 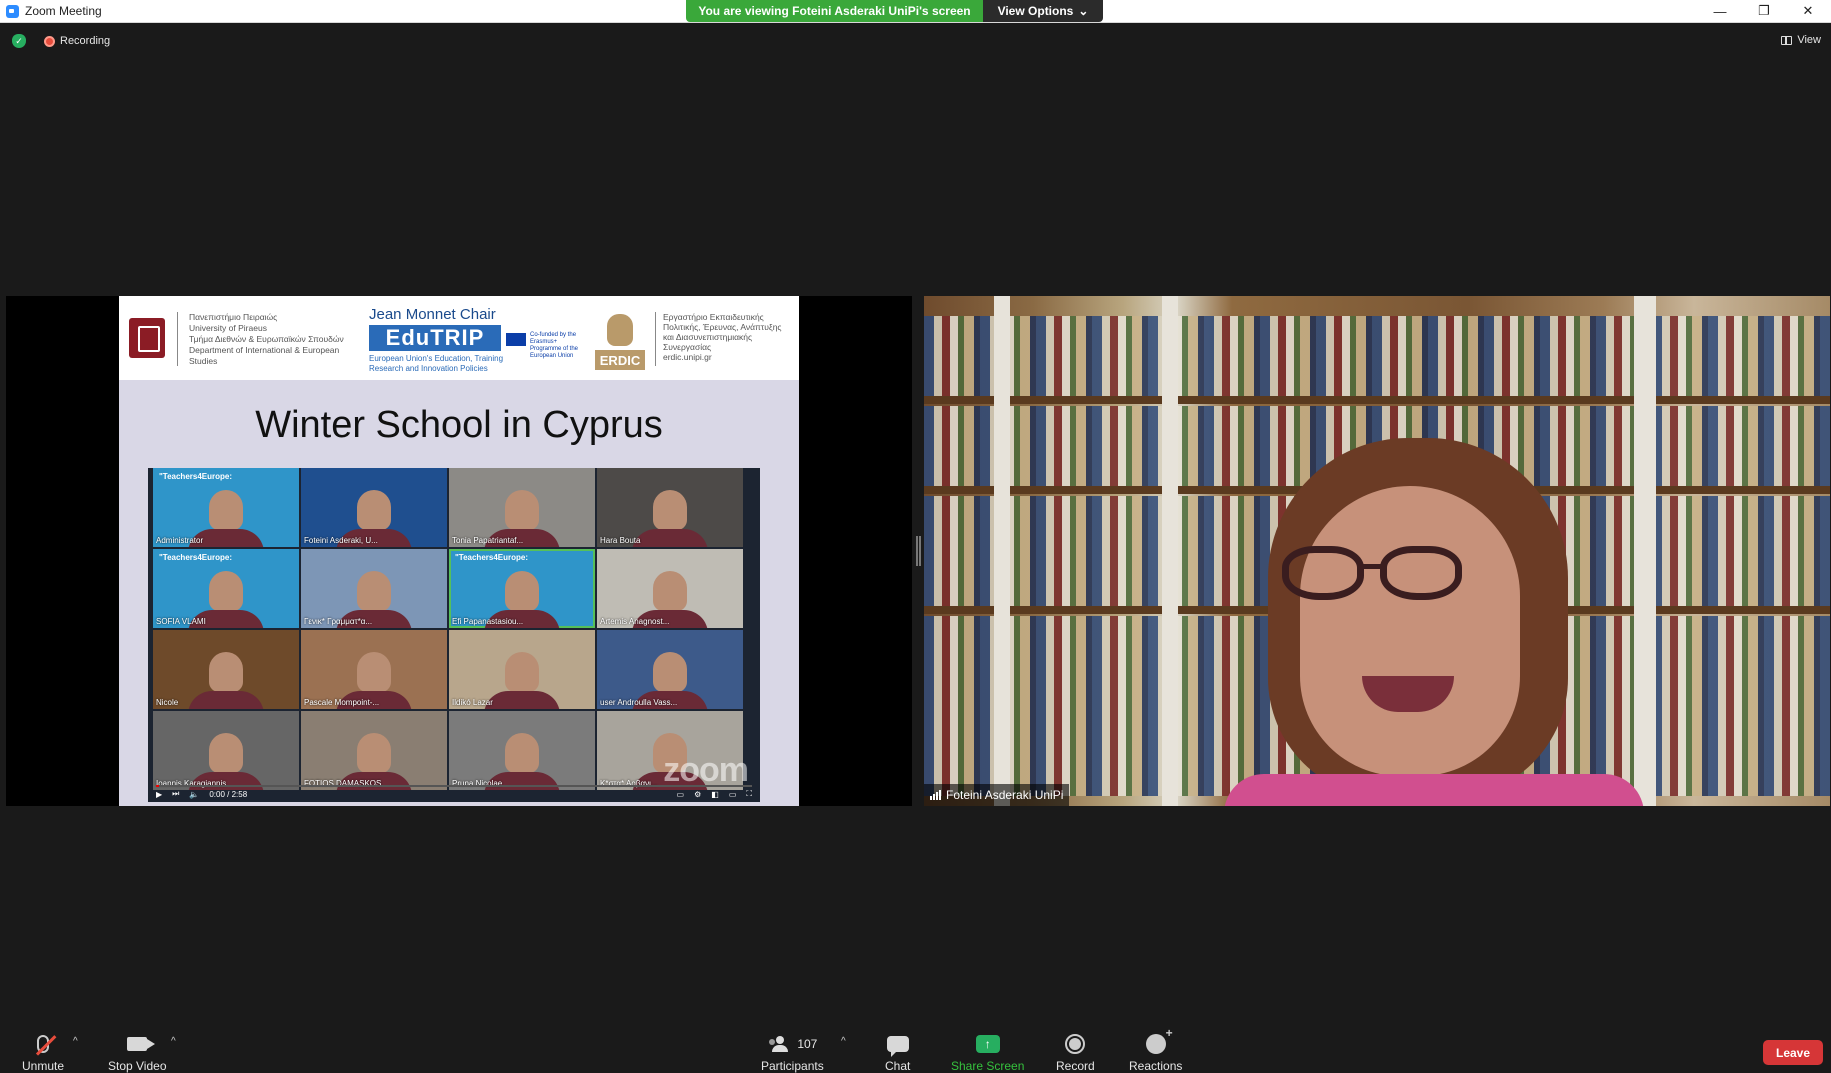 What do you see at coordinates (194, 794) in the screenshot?
I see `volume-icon: 🔈` at bounding box center [194, 794].